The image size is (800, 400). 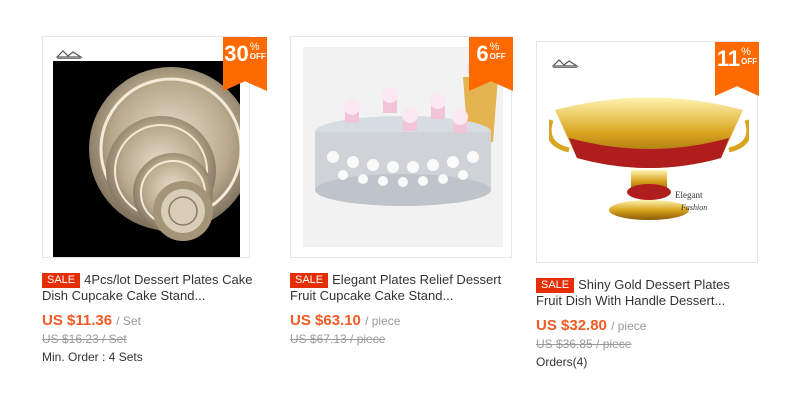 I want to click on min-order: Min. Order : 4 Sets, so click(x=92, y=357).